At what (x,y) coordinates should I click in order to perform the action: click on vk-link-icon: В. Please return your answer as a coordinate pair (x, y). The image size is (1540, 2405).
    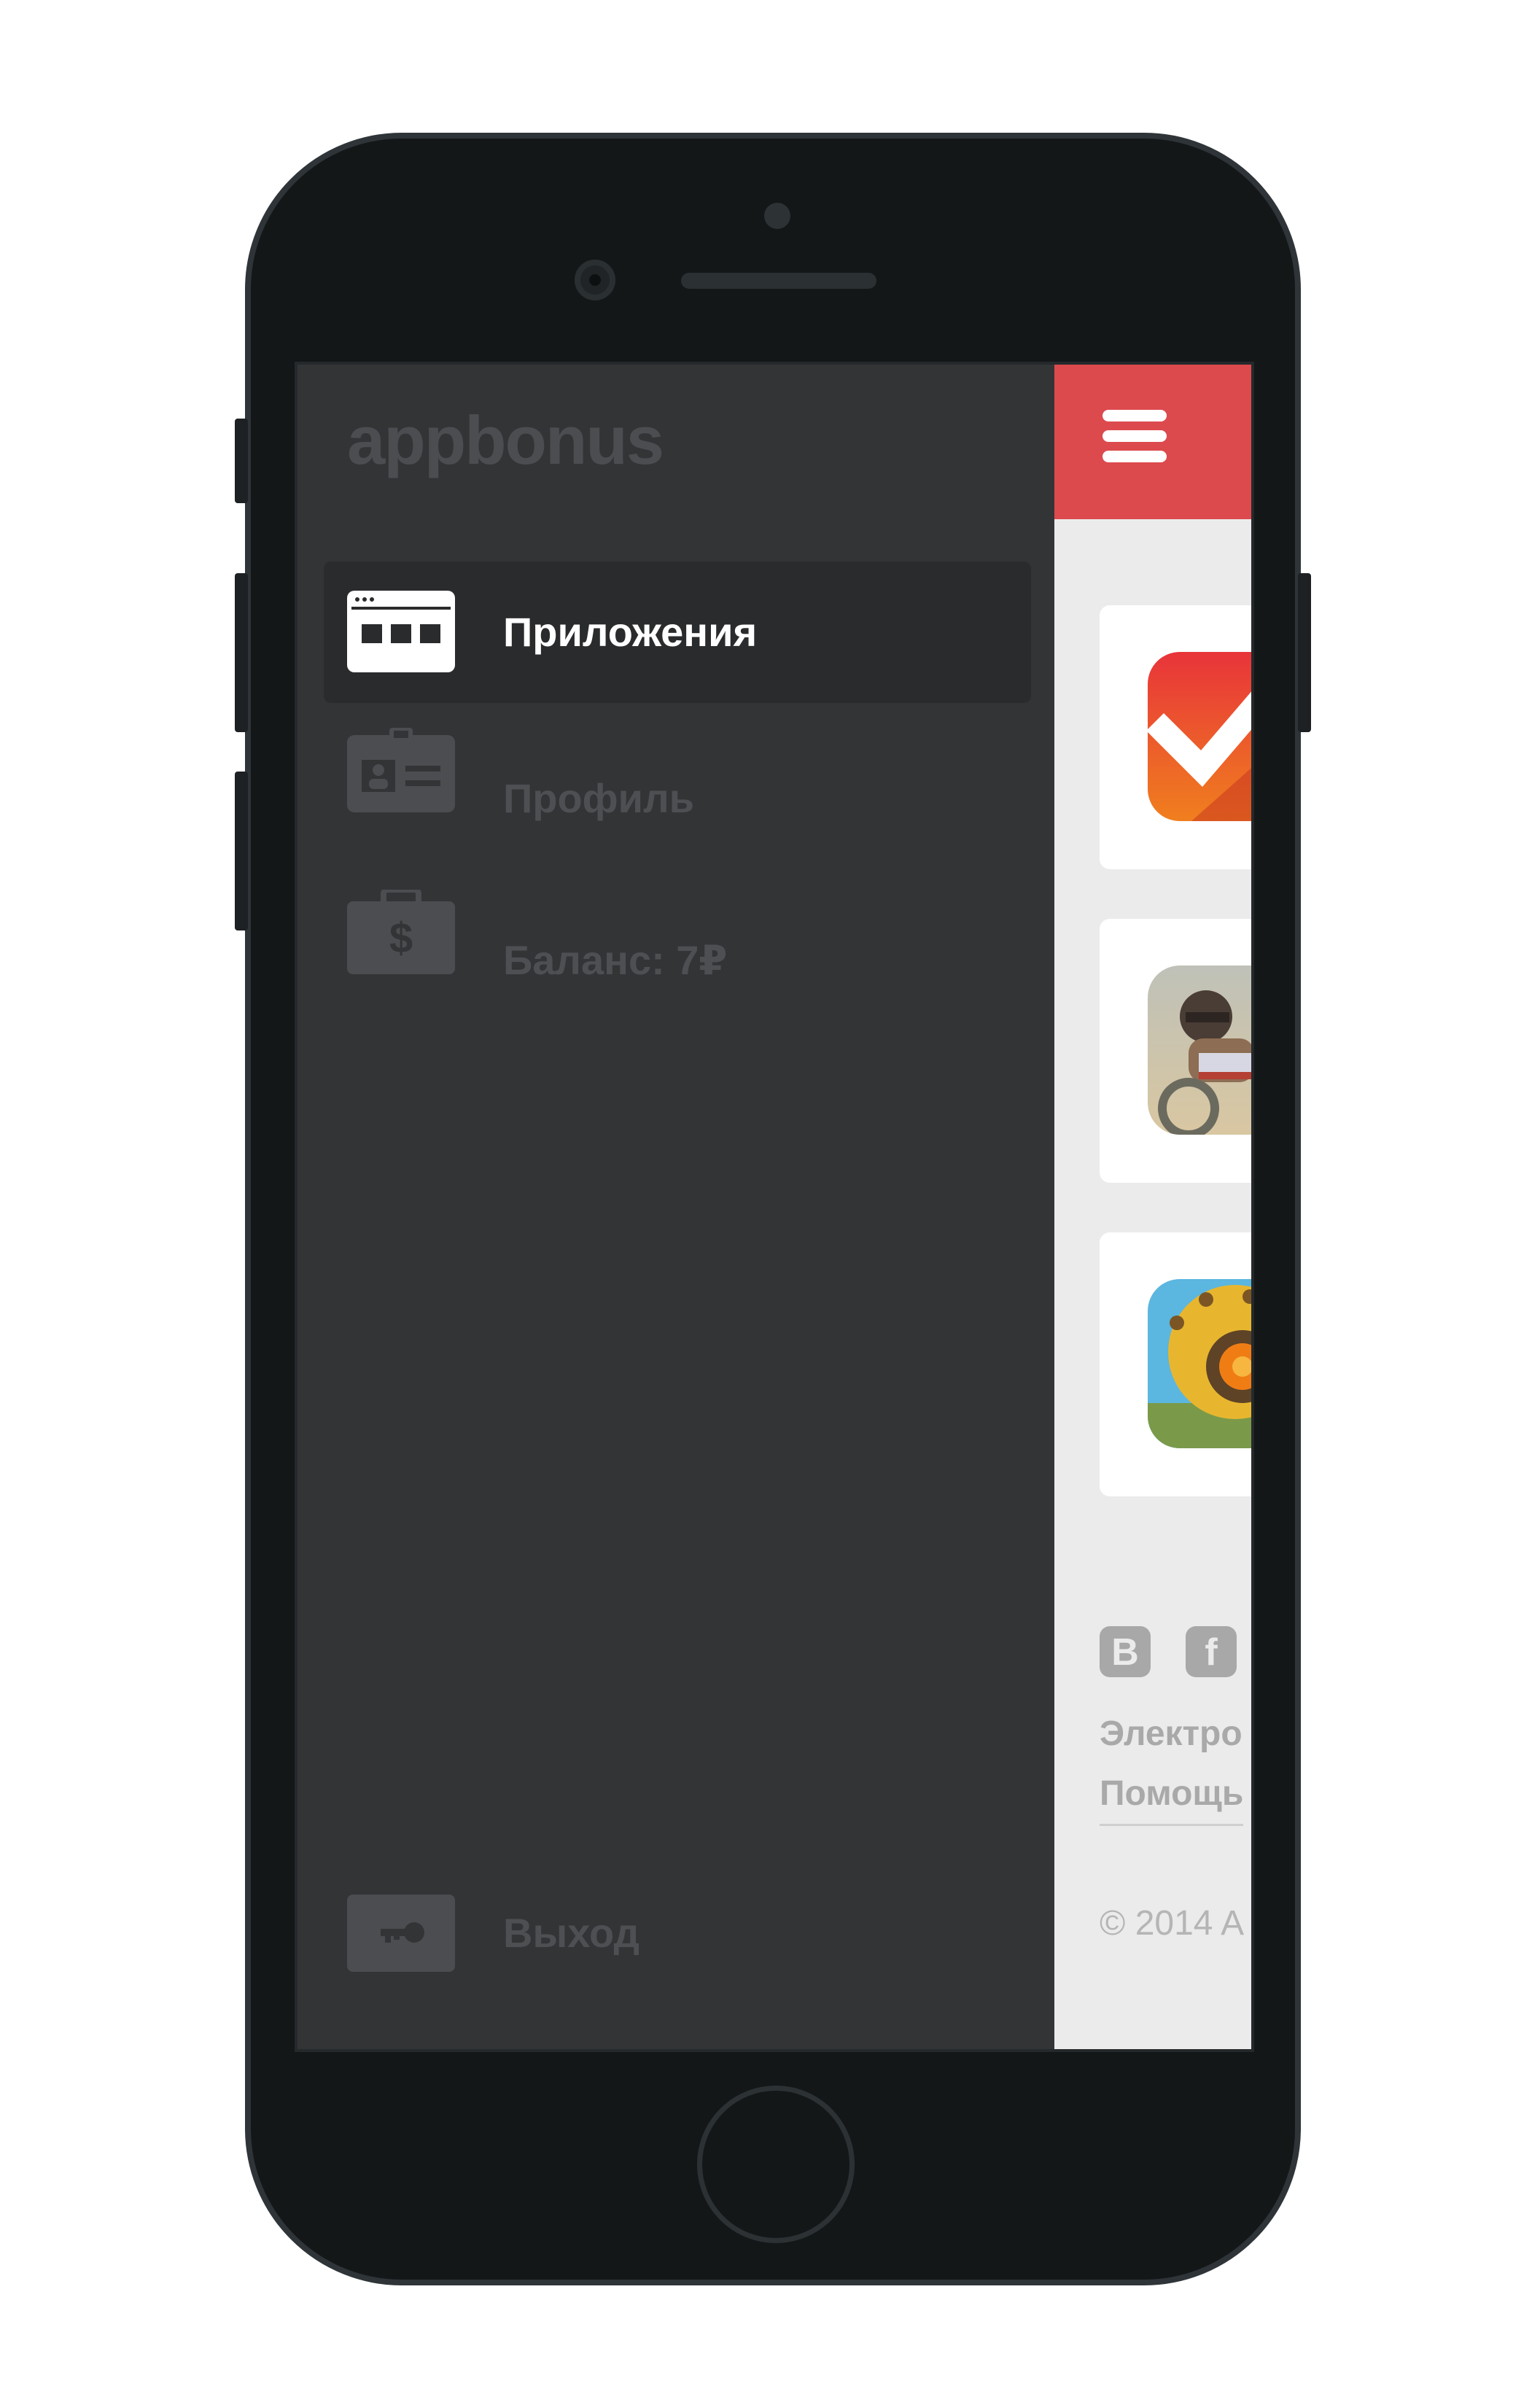
    Looking at the image, I should click on (1125, 1651).